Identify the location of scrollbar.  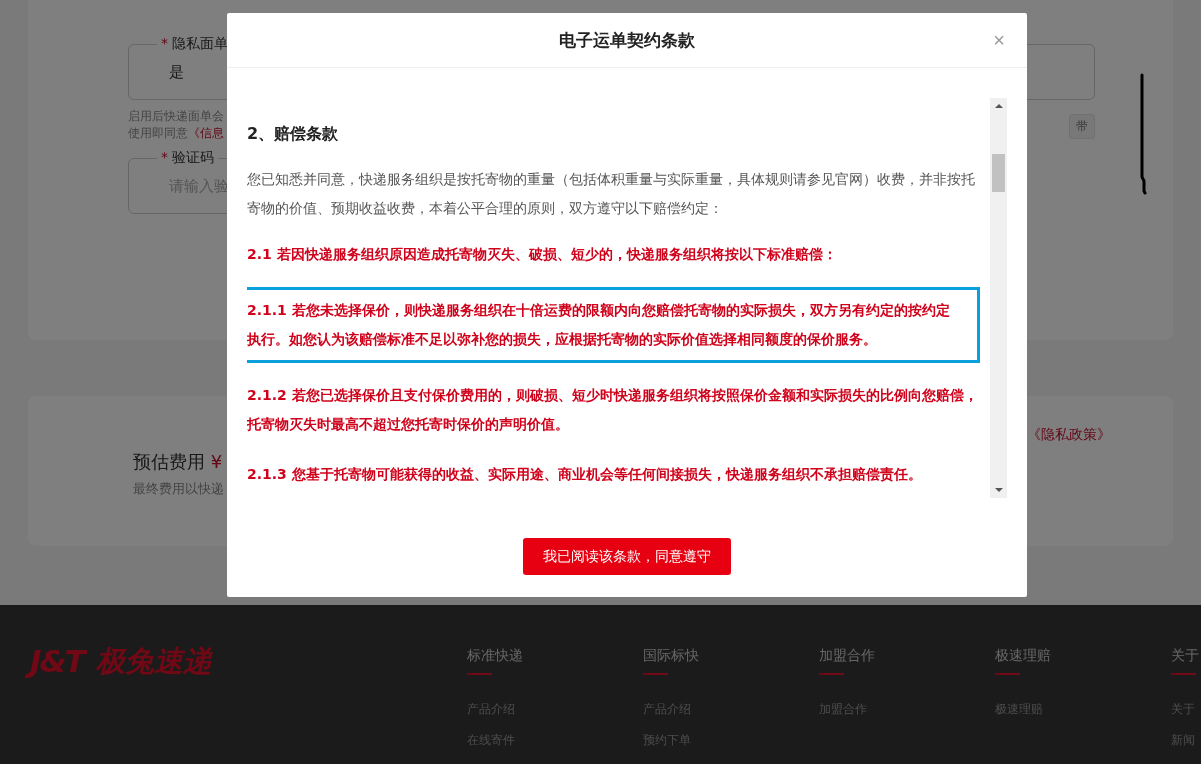
(998, 298).